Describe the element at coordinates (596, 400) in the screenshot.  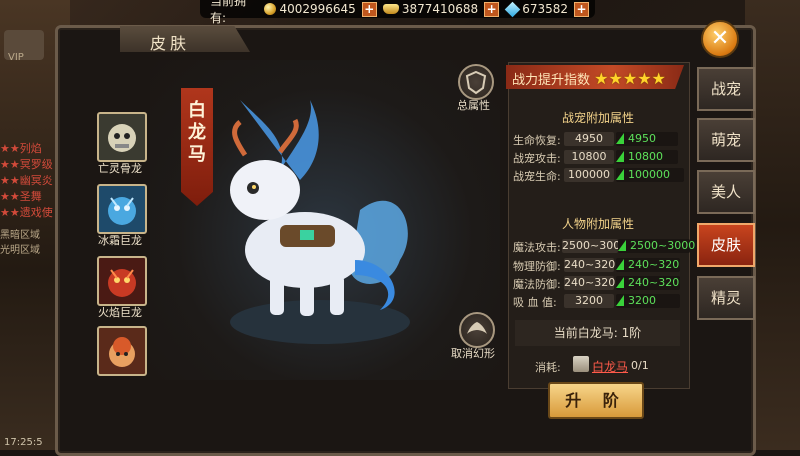
I see `upgrade-button: 升 阶` at that location.